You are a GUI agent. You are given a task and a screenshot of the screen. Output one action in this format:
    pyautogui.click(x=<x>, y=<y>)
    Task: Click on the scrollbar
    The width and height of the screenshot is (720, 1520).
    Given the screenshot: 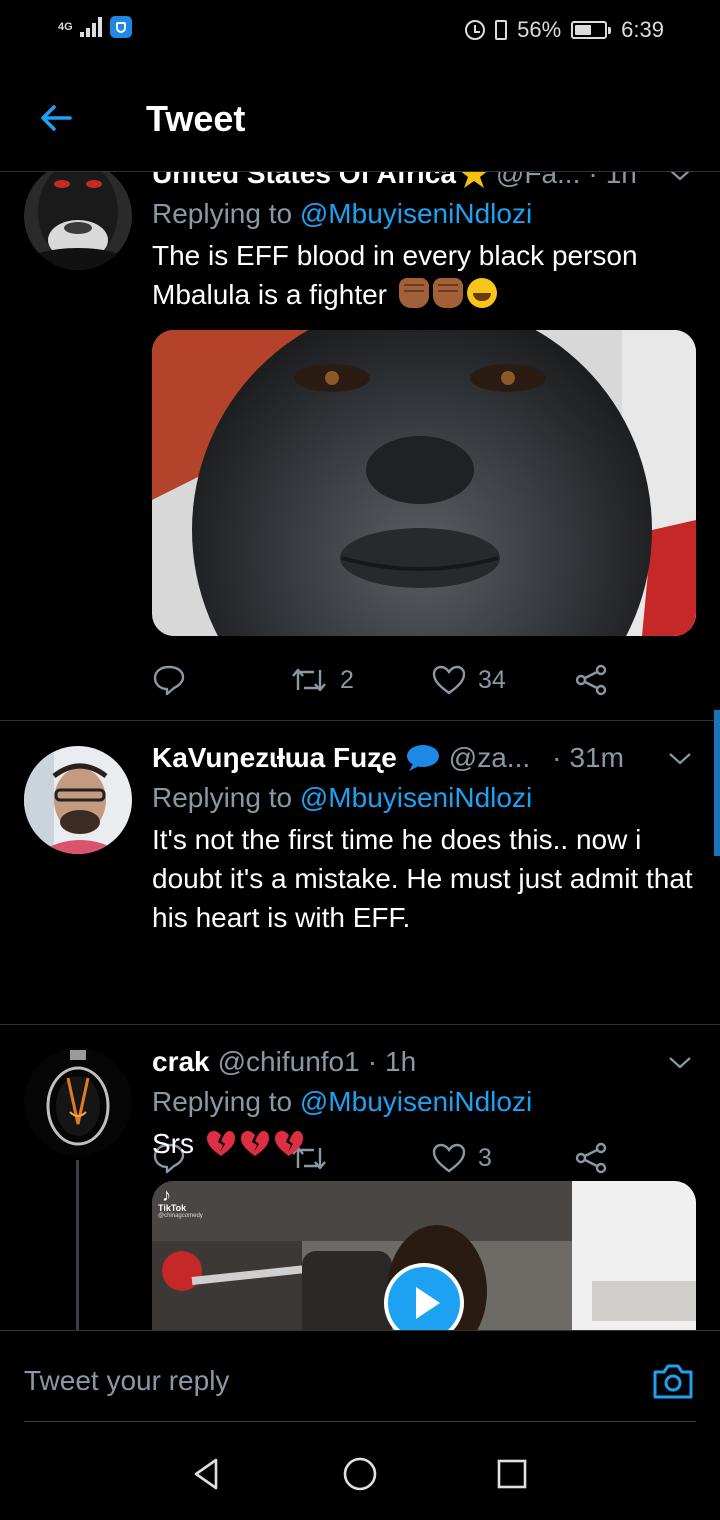 What is the action you would take?
    pyautogui.click(x=717, y=783)
    